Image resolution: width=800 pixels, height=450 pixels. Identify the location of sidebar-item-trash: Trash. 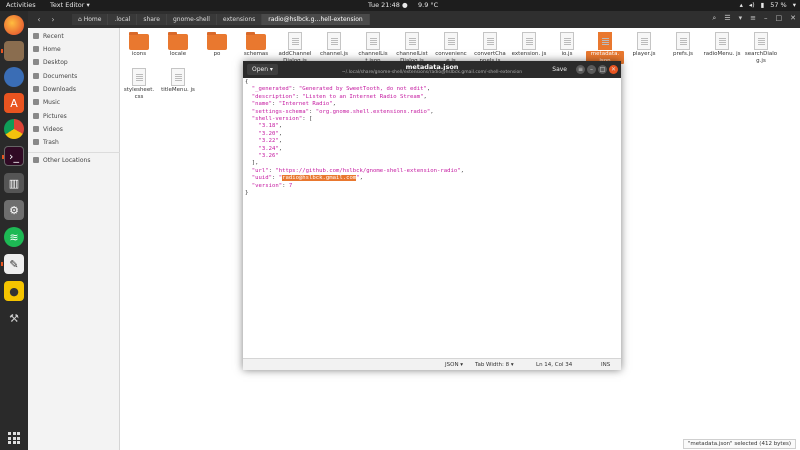
(46, 142).